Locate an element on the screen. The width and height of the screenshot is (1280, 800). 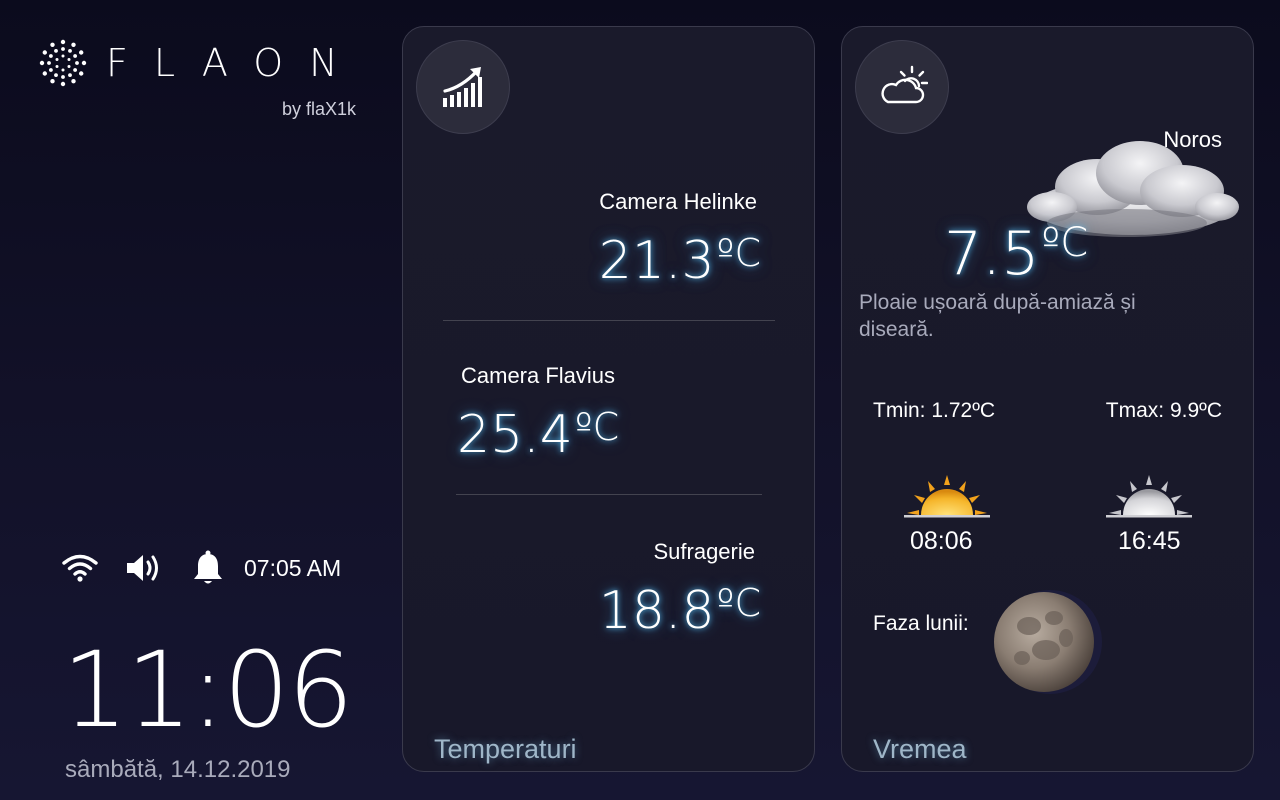
room-temp-3: 18.8ºC is located at coordinates (679, 611).